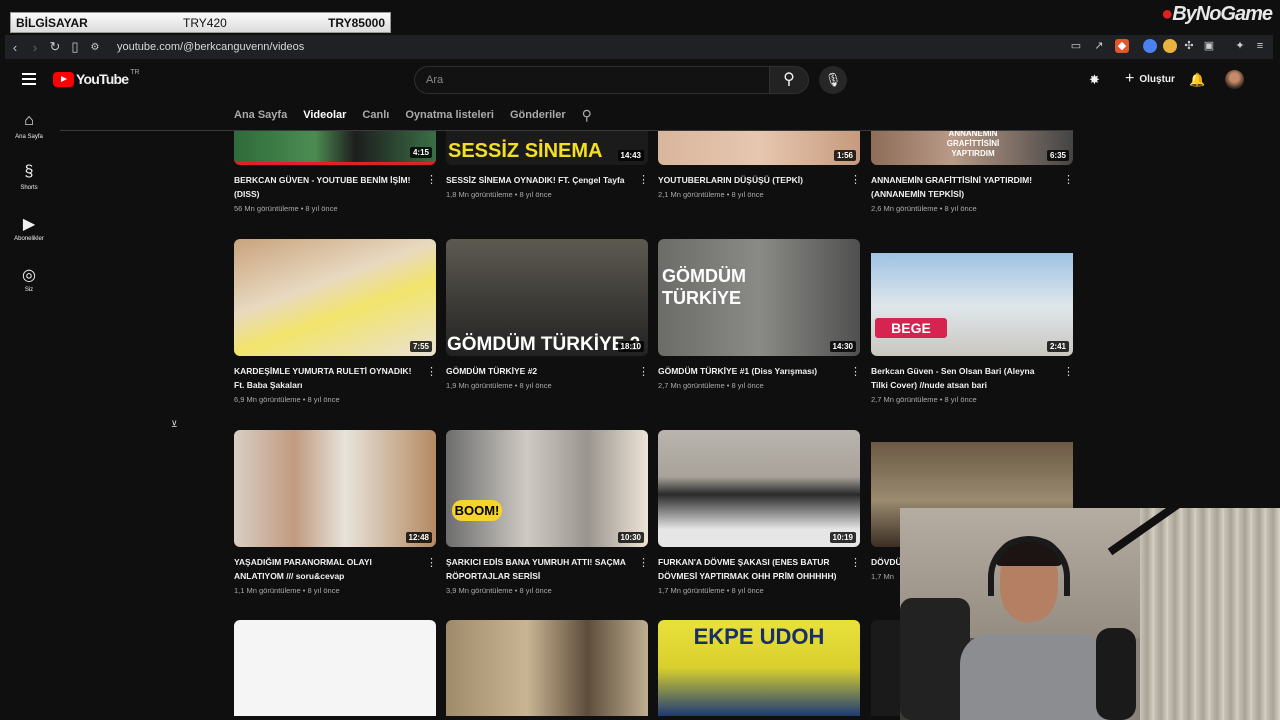 This screenshot has height=720, width=1280. I want to click on duration-badge: 10:30, so click(630, 537).